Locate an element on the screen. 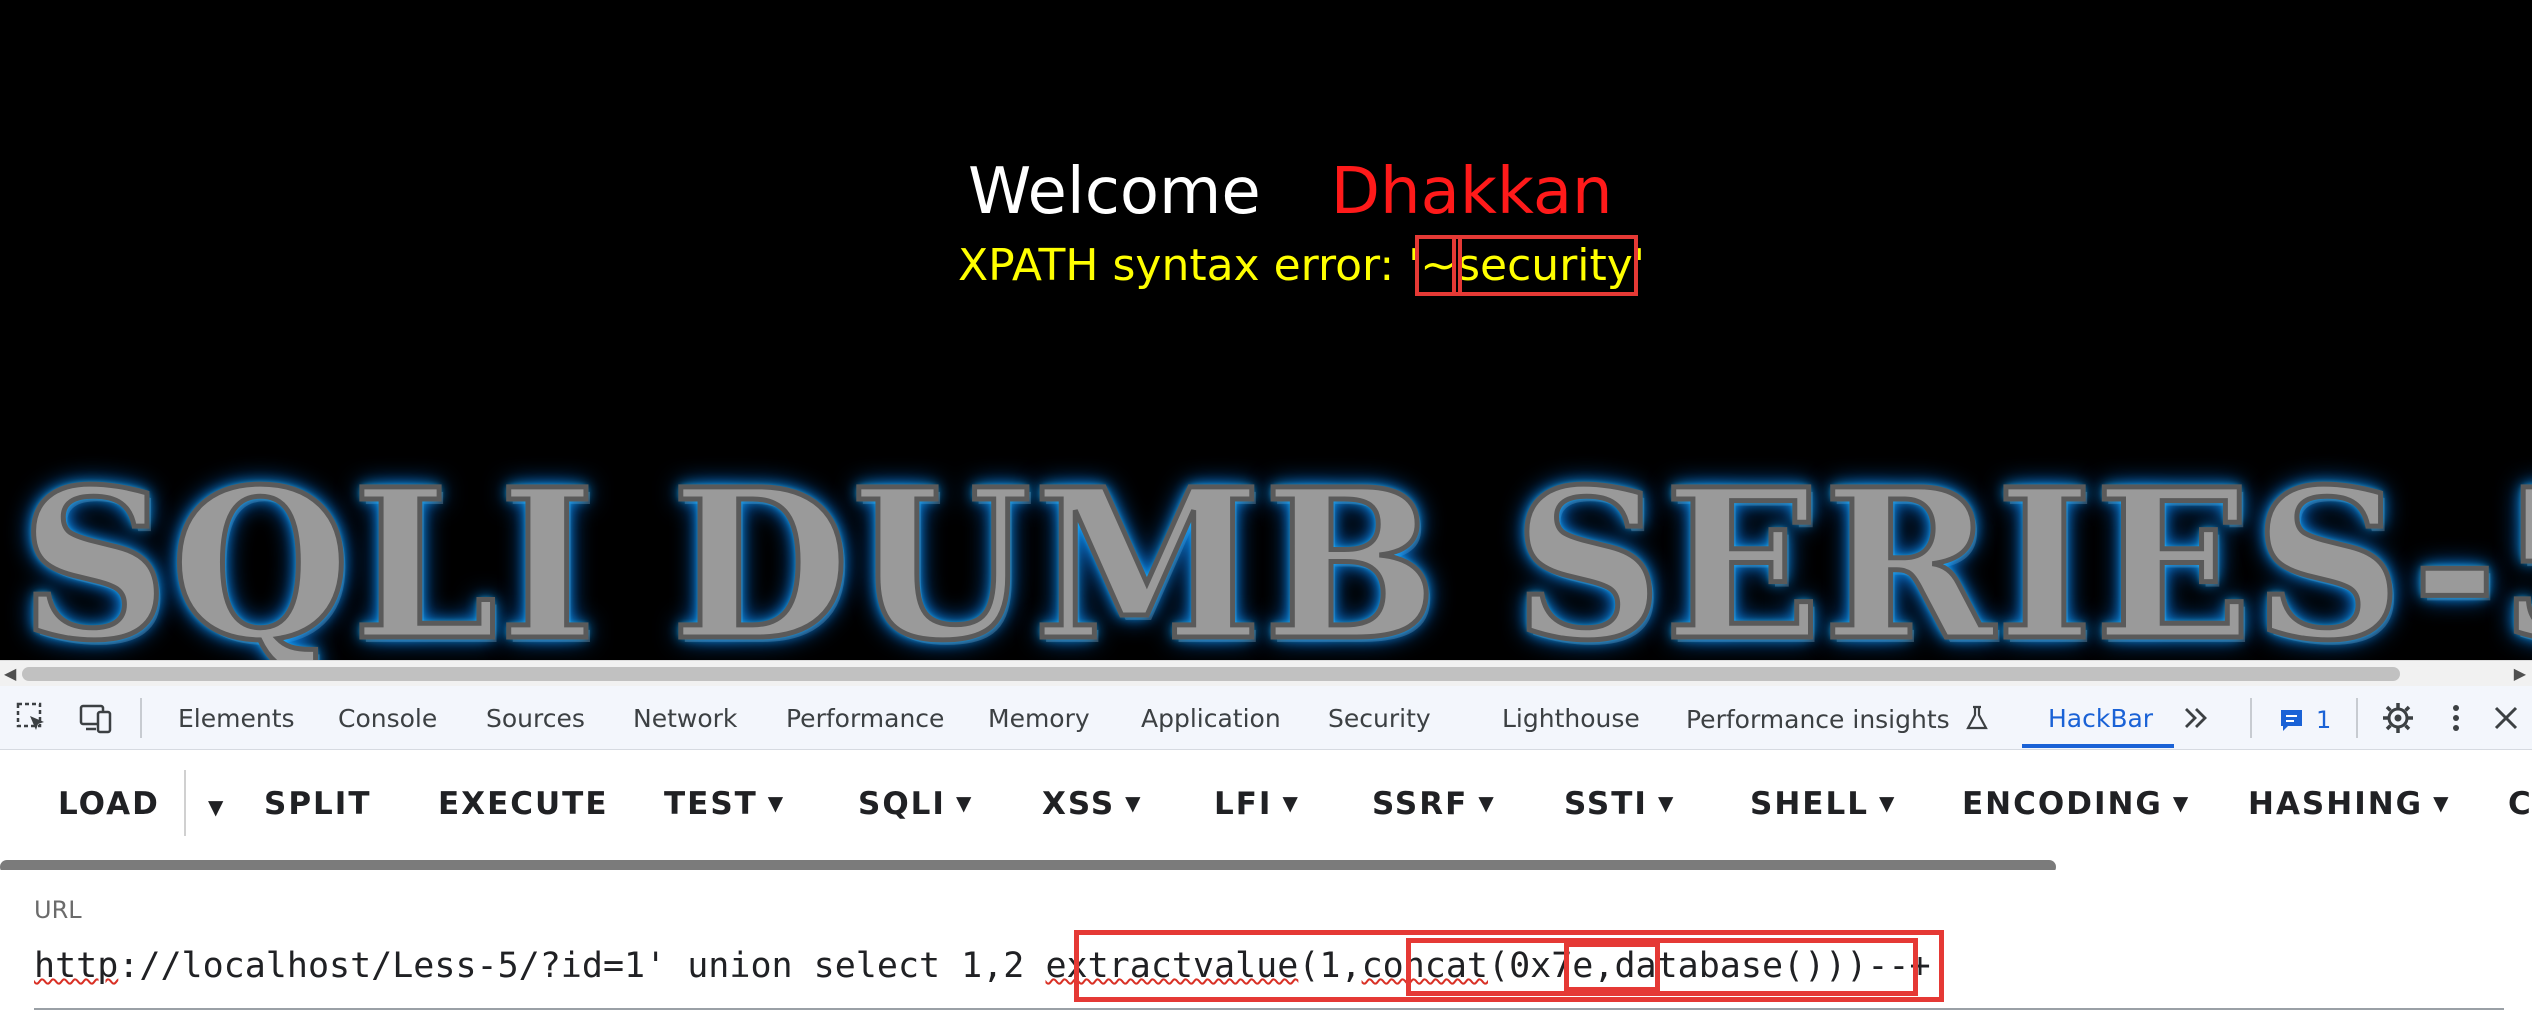 The width and height of the screenshot is (2532, 1011). load-options-dropdown: ▼ is located at coordinates (211, 808).